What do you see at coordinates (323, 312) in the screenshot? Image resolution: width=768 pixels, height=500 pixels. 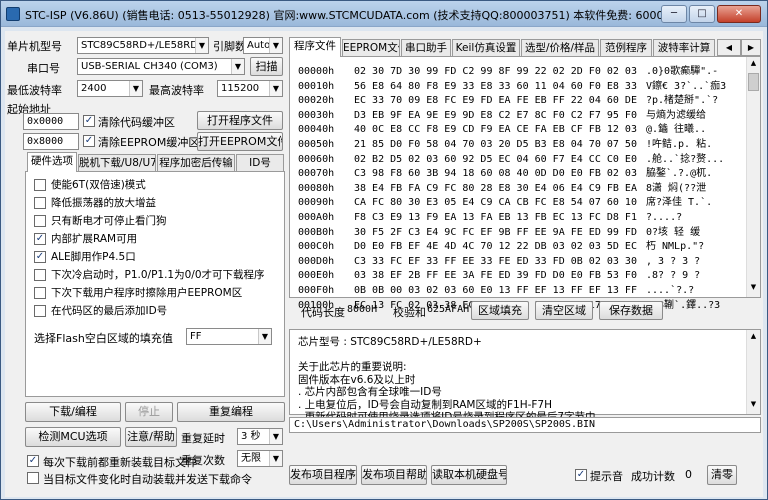 I see `code-length-label: 代码长度` at bounding box center [323, 312].